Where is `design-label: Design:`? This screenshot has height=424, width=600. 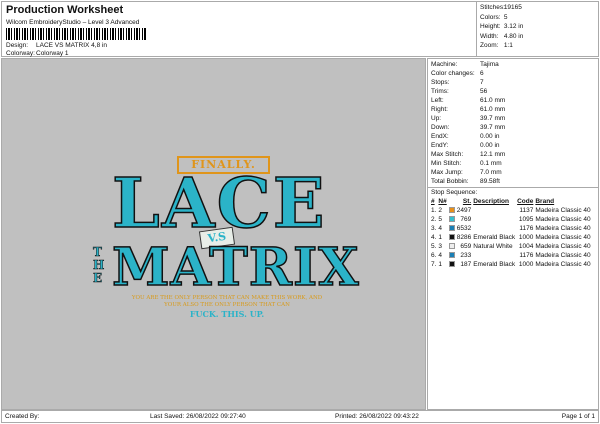
design-label: Design: is located at coordinates (17, 45).